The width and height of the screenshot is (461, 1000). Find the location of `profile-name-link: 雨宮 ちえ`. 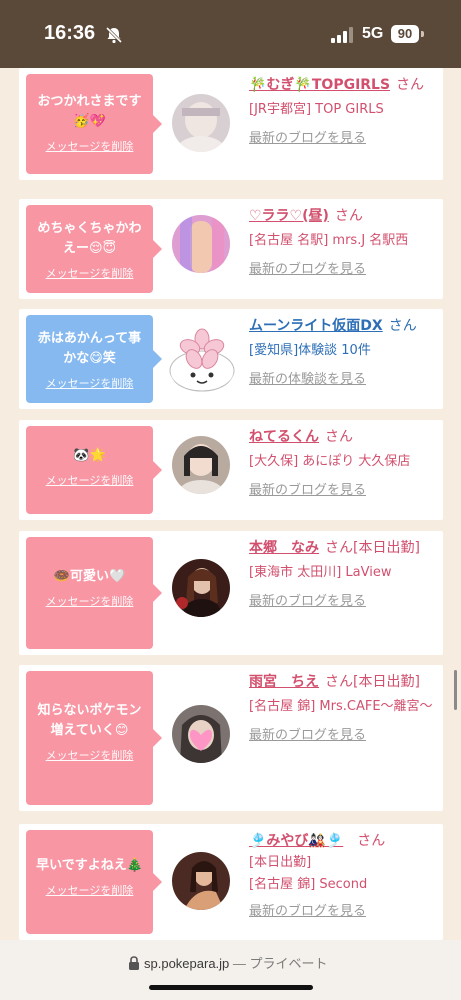

profile-name-link: 雨宮 ちえ is located at coordinates (284, 682).